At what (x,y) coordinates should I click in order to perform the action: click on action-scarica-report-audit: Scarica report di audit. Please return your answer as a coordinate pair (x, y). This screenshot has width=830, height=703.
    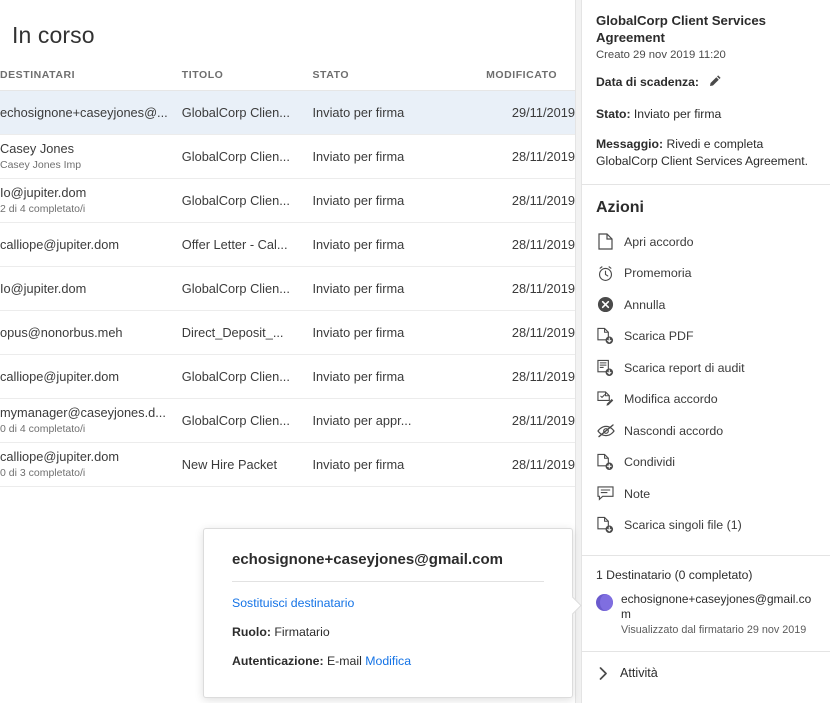
    Looking at the image, I should click on (706, 368).